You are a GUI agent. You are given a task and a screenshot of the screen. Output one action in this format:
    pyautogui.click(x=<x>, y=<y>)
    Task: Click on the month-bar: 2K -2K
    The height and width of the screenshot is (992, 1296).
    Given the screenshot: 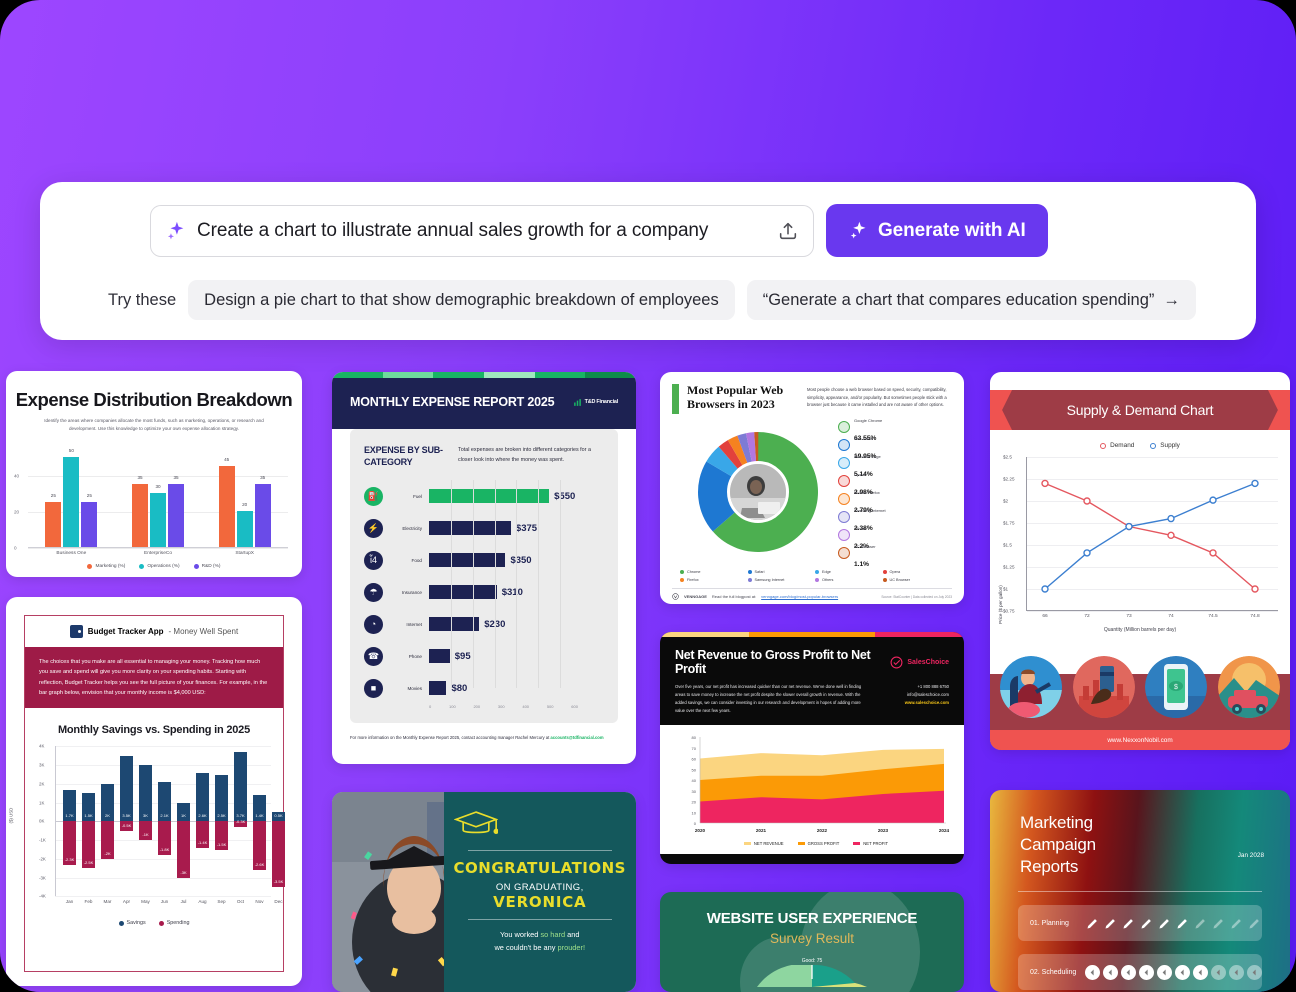 What is the action you would take?
    pyautogui.click(x=107, y=821)
    